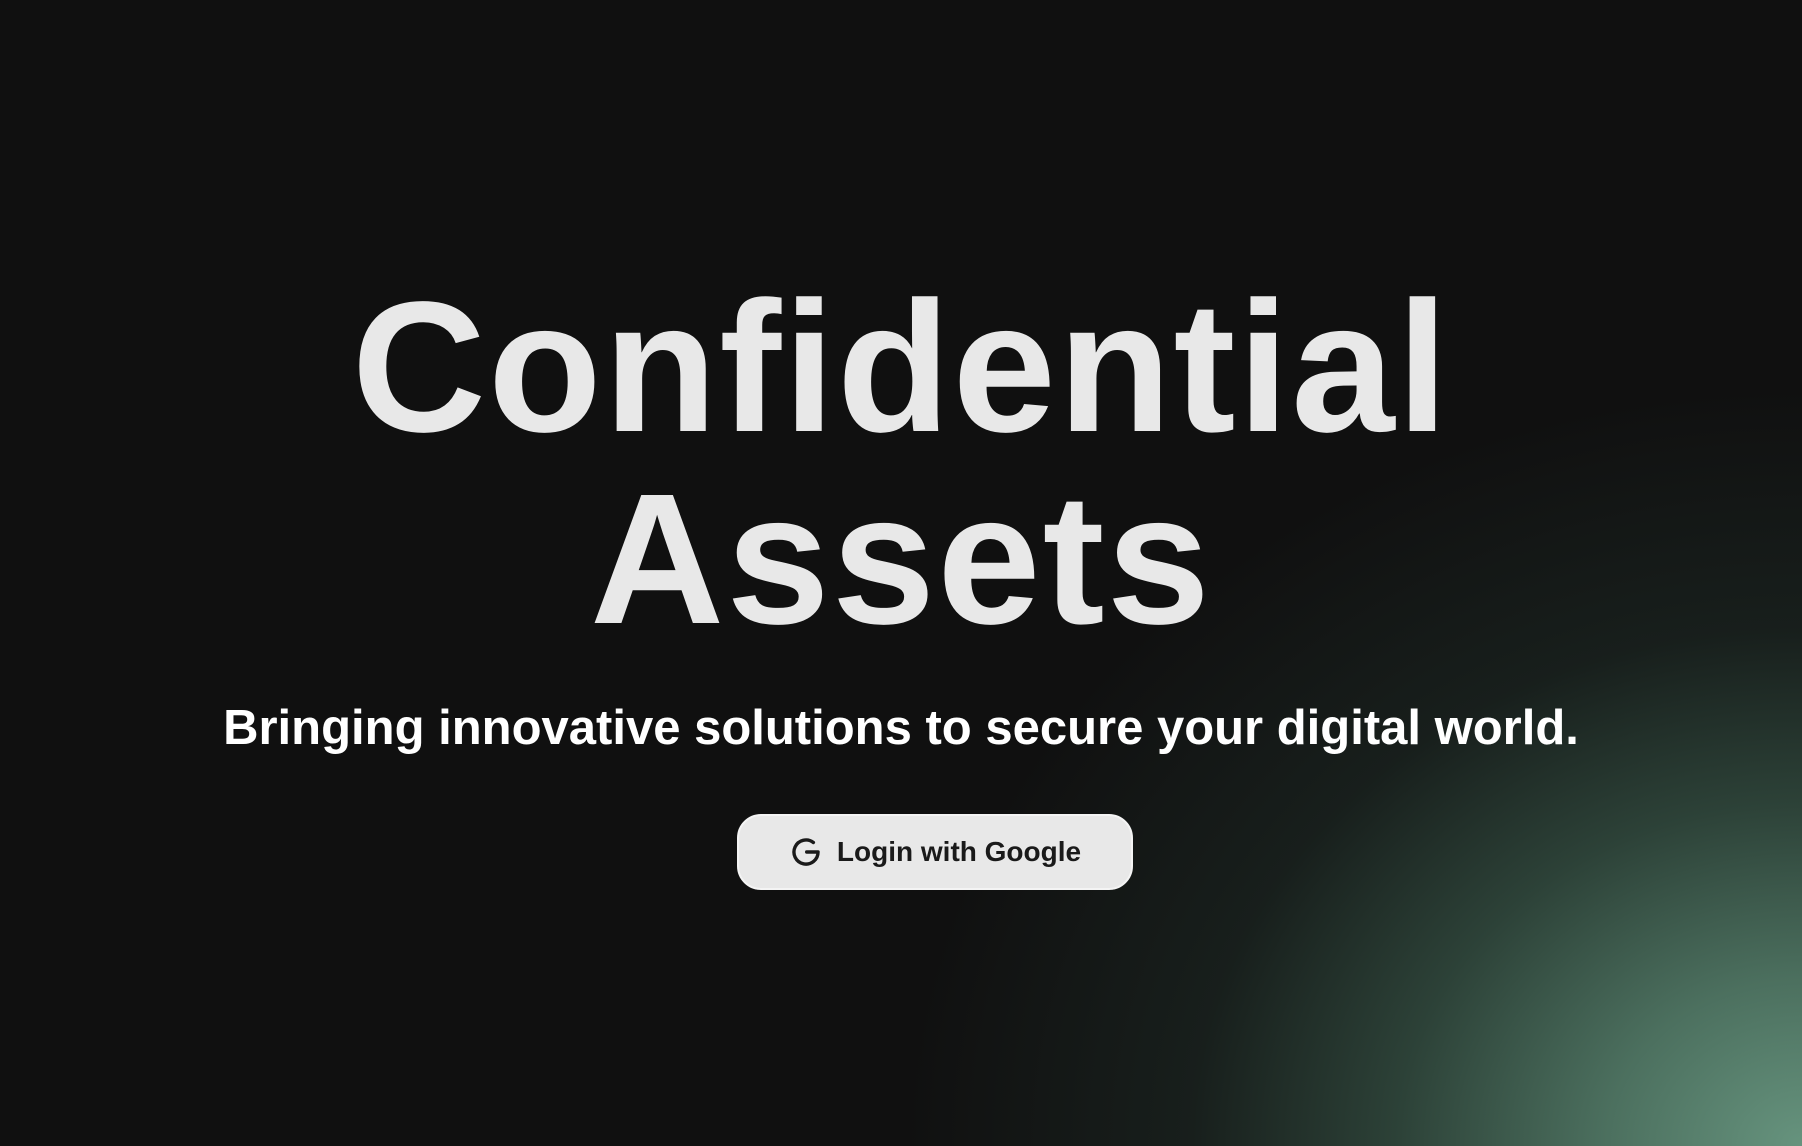 The image size is (1802, 1146). What do you see at coordinates (806, 852) in the screenshot?
I see `google-icon` at bounding box center [806, 852].